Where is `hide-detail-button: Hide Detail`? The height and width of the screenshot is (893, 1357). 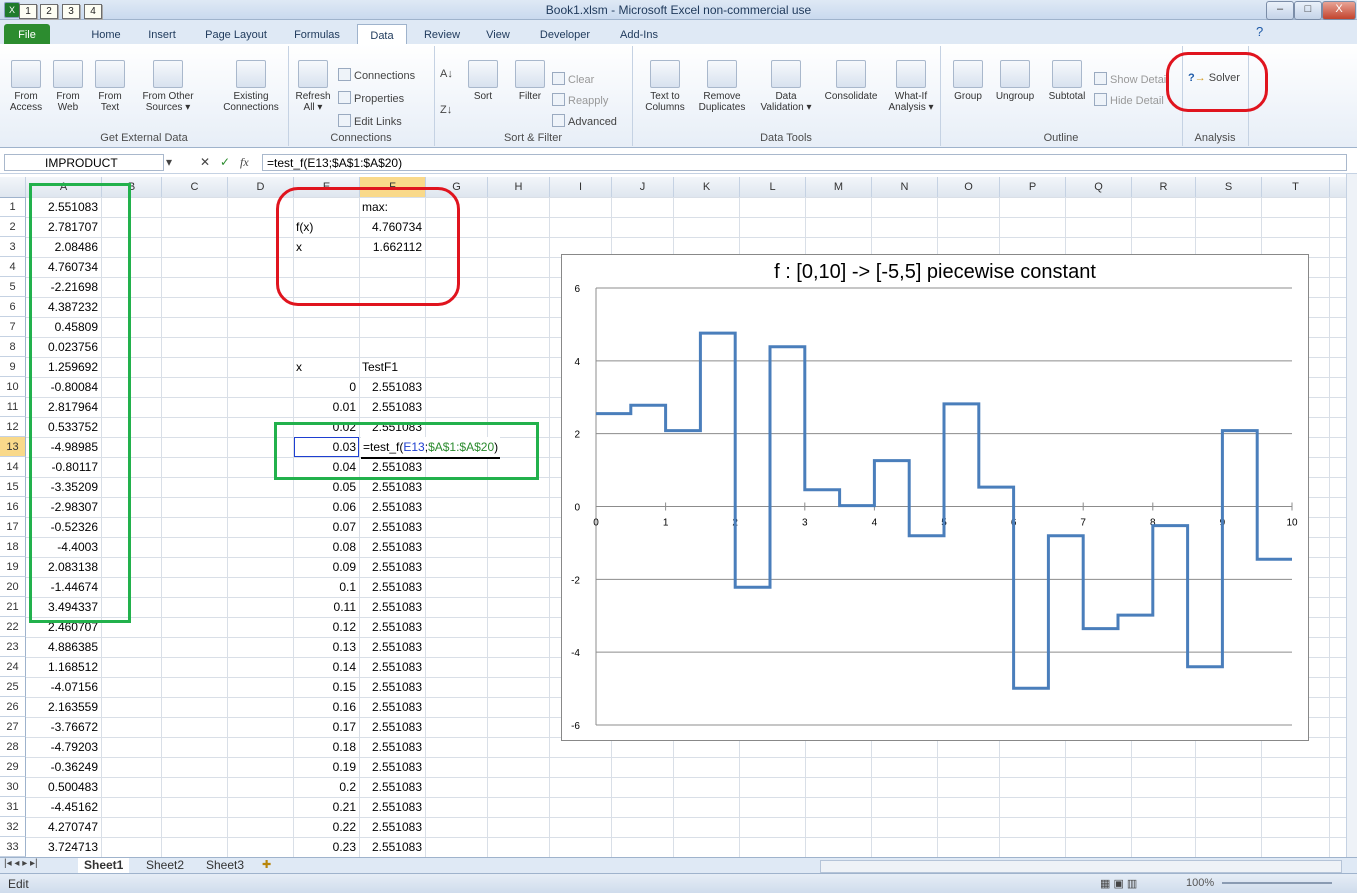
hide-detail-button: Hide Detail is located at coordinates (1129, 100).